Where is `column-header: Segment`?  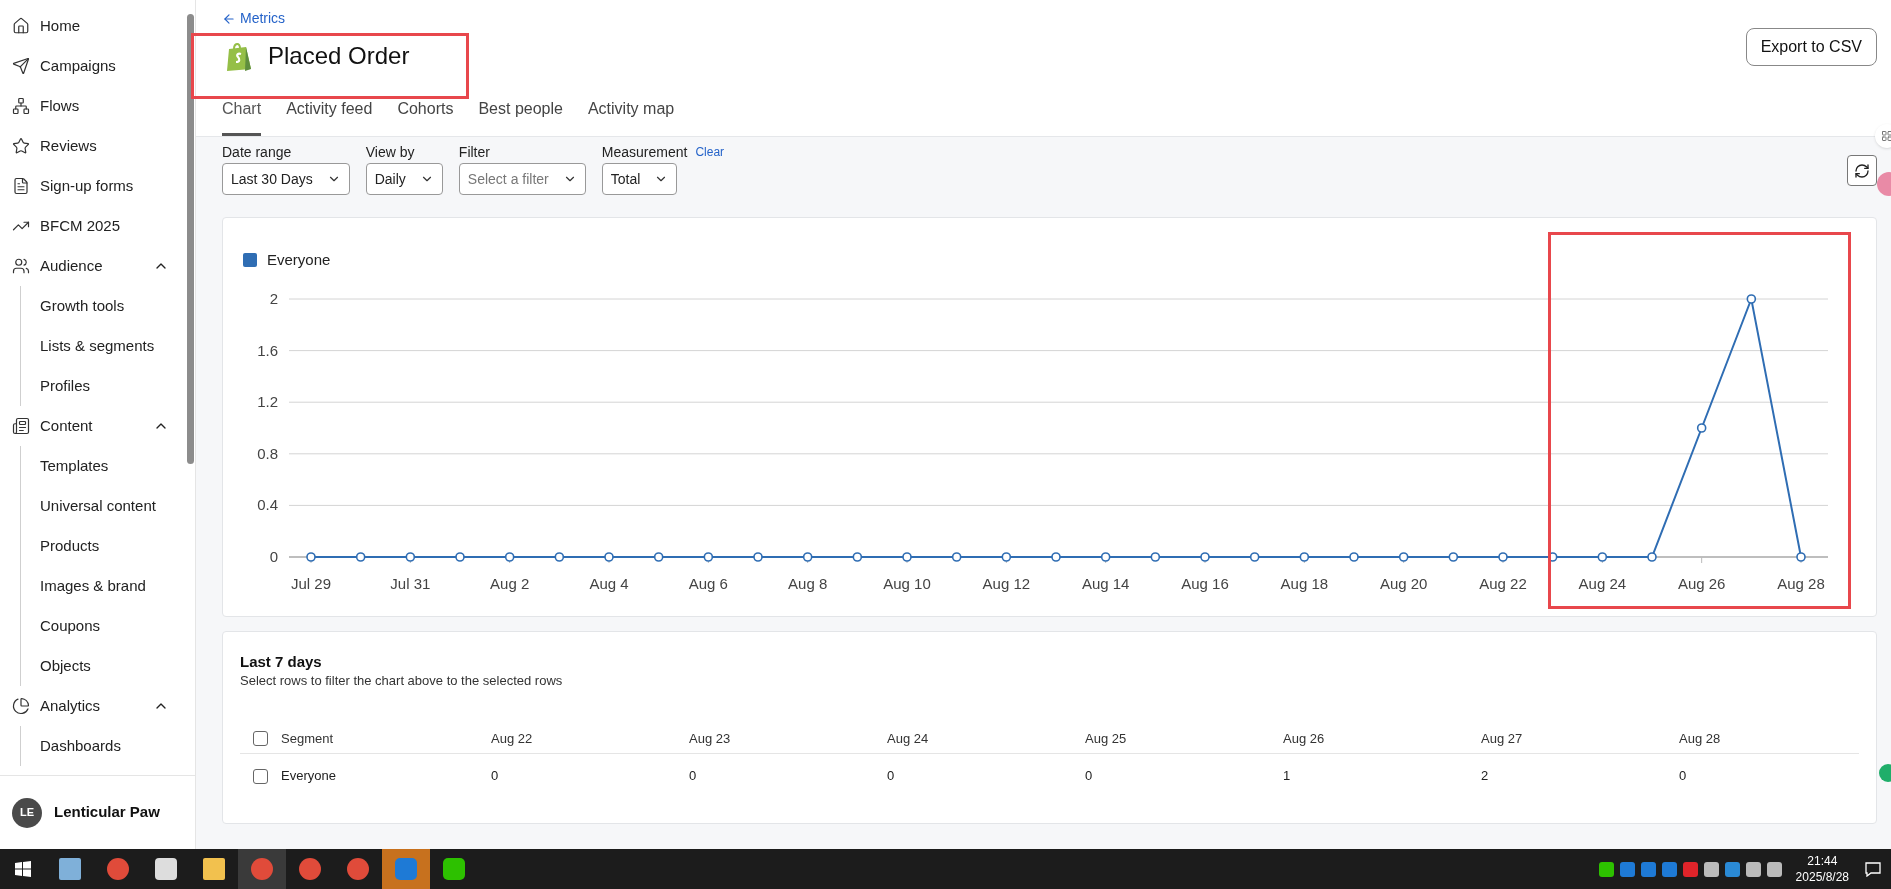
column-header: Segment is located at coordinates (307, 738).